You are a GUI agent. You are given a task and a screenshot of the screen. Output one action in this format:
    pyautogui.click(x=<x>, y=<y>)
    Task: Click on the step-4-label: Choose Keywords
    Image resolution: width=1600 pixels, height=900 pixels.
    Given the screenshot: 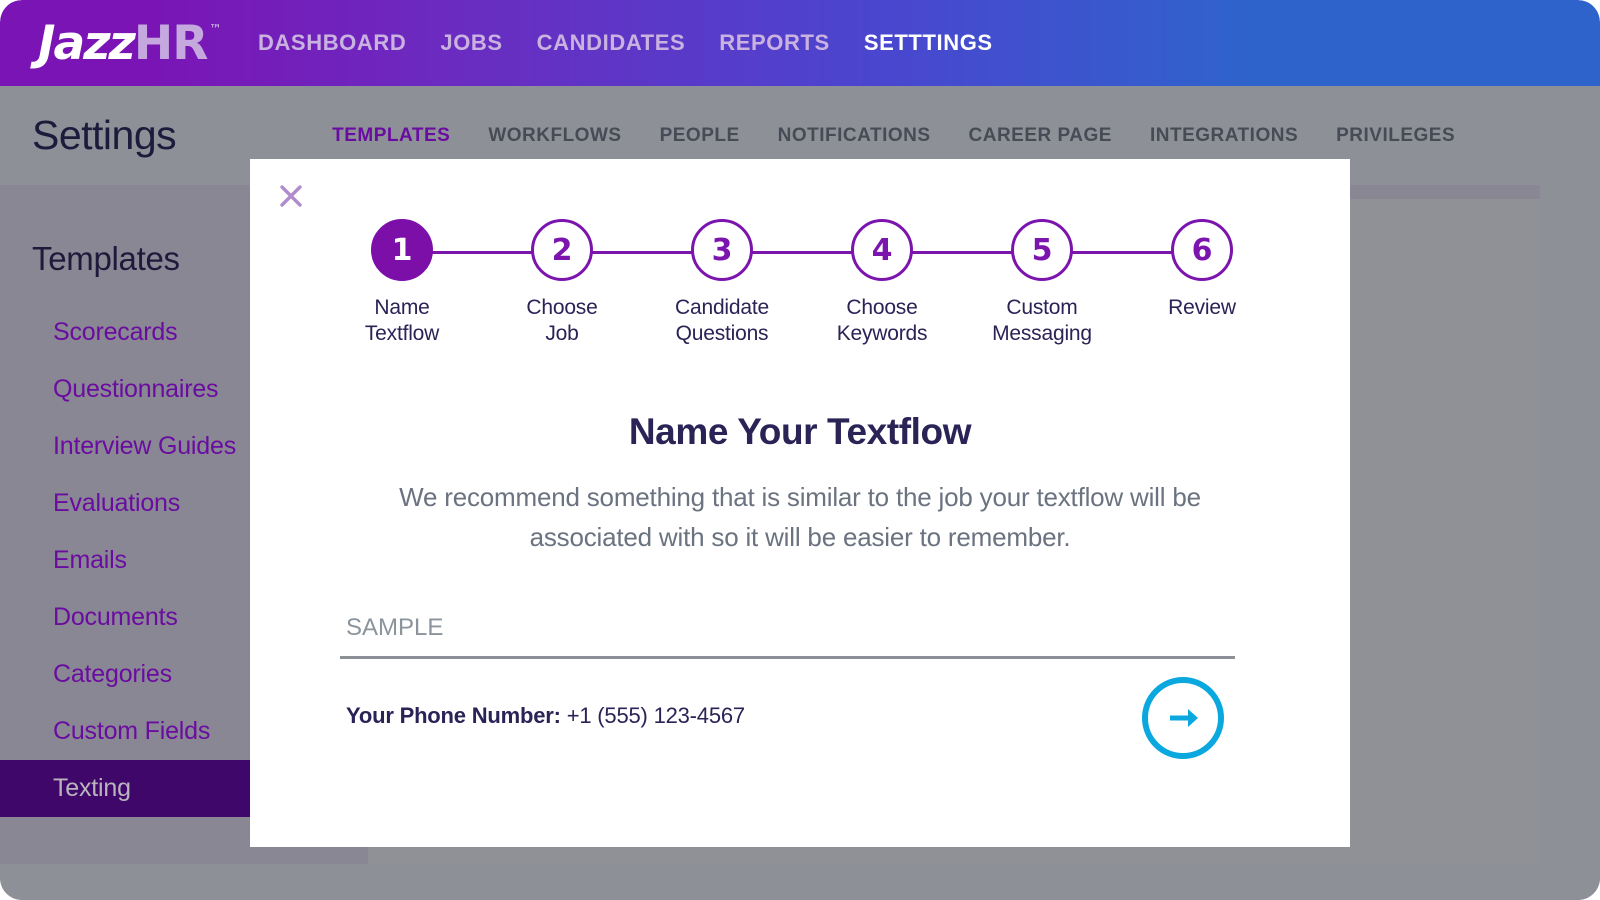 What is the action you would take?
    pyautogui.click(x=882, y=321)
    